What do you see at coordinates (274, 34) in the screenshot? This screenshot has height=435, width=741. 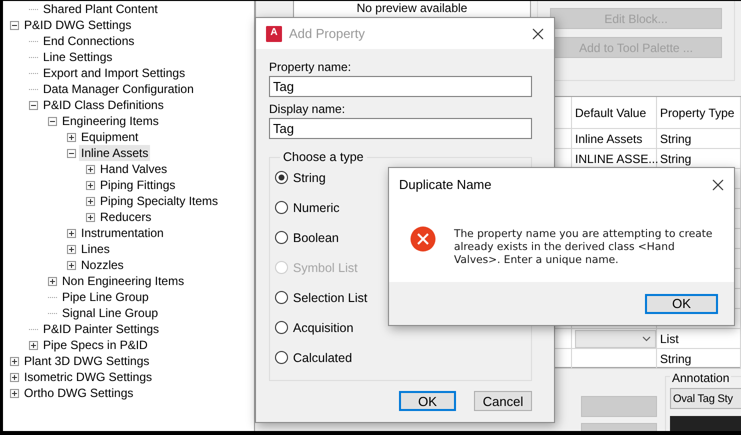 I see `app-logo: A` at bounding box center [274, 34].